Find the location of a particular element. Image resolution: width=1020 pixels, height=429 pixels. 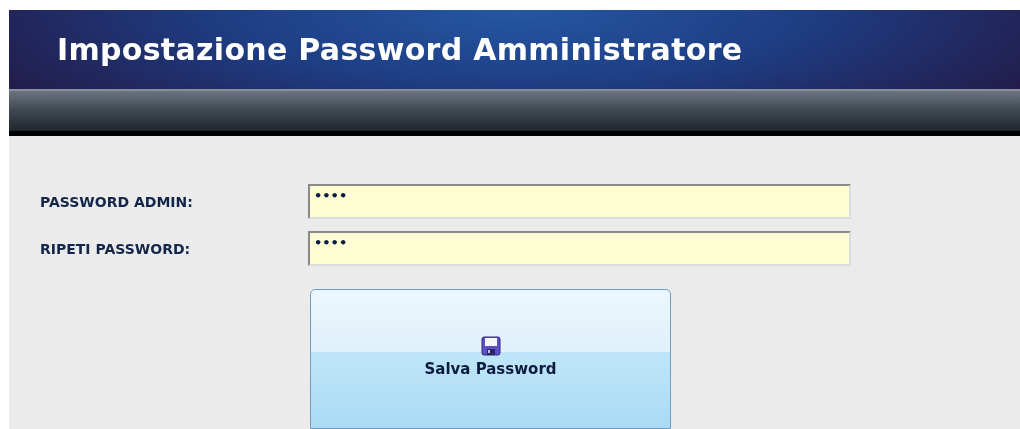

field-label: RIPETI PASSWORD: is located at coordinates (116, 248).